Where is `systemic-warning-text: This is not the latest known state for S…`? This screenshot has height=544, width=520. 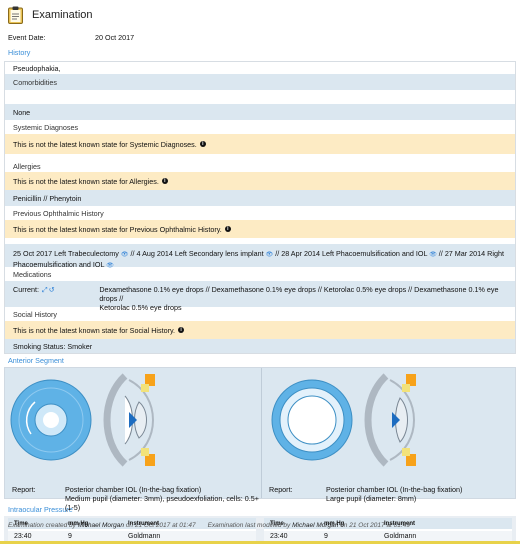
systemic-warning-text: This is not the latest known state for S… is located at coordinates (105, 144).